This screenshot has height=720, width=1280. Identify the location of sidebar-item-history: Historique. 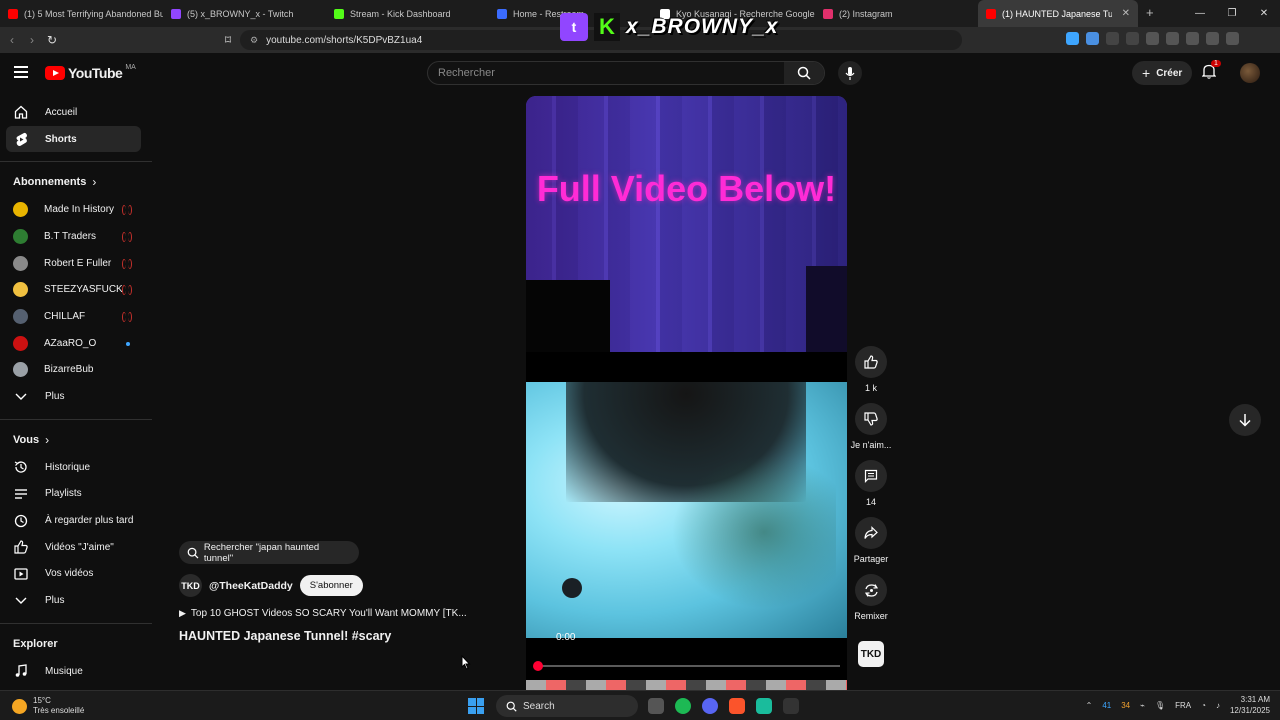
(76, 467).